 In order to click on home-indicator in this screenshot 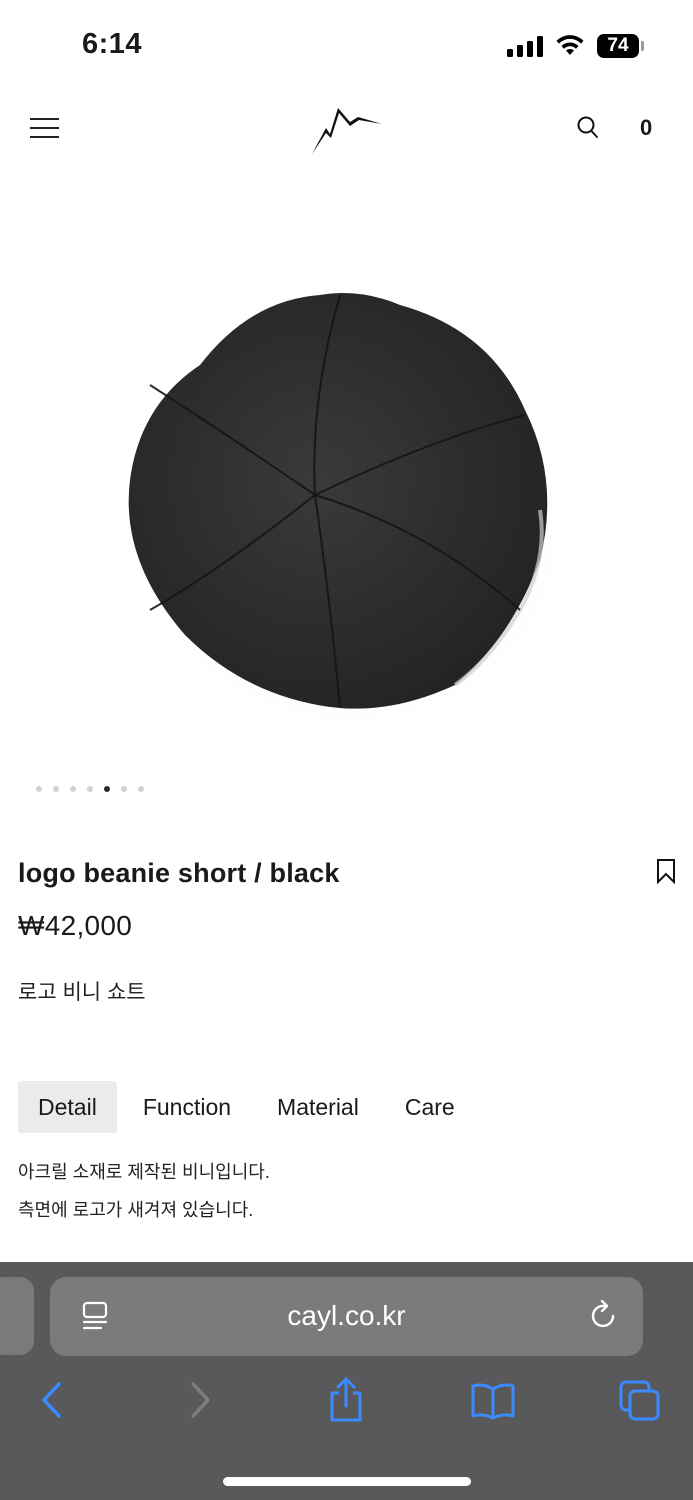, I will do `click(347, 1481)`.